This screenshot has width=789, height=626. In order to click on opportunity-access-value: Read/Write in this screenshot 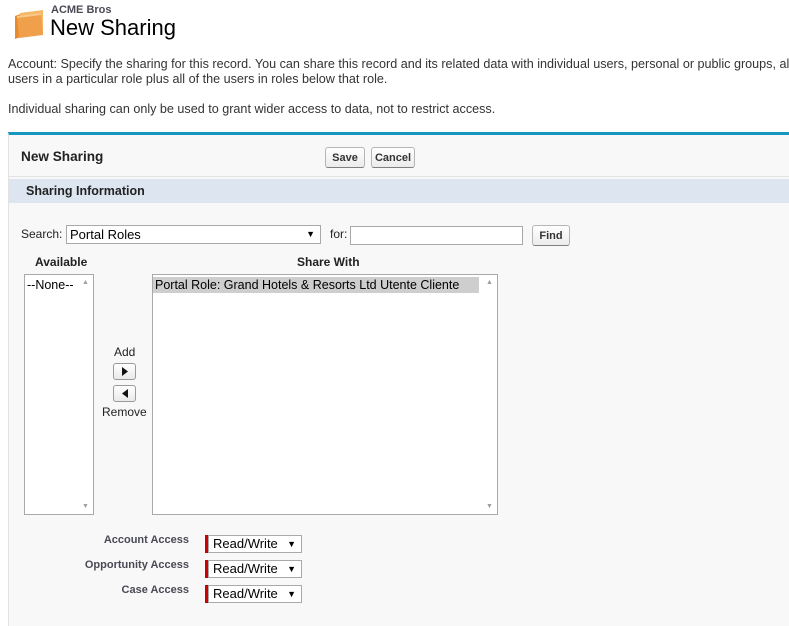, I will do `click(245, 568)`.